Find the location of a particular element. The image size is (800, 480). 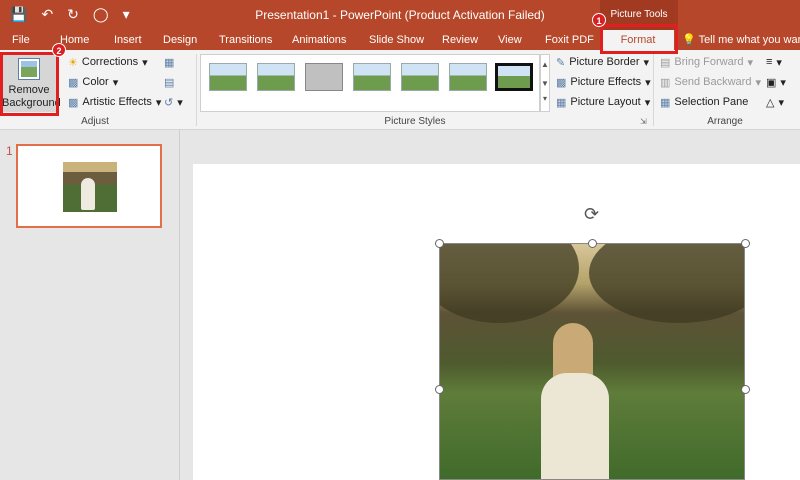

change-picture-icon: ▤ is located at coordinates (169, 82).